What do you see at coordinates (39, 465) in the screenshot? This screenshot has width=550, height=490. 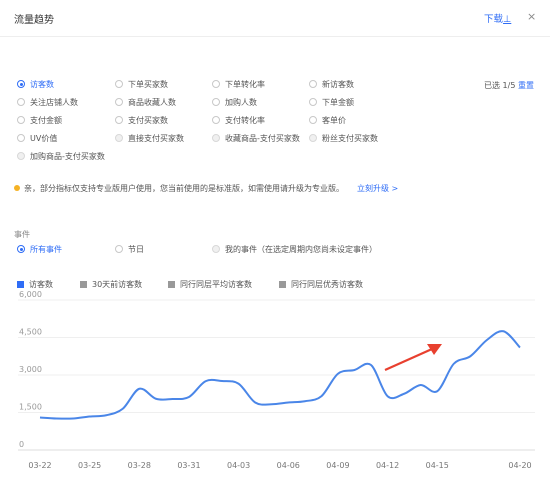 I see `x-tick-label: 03-22` at bounding box center [39, 465].